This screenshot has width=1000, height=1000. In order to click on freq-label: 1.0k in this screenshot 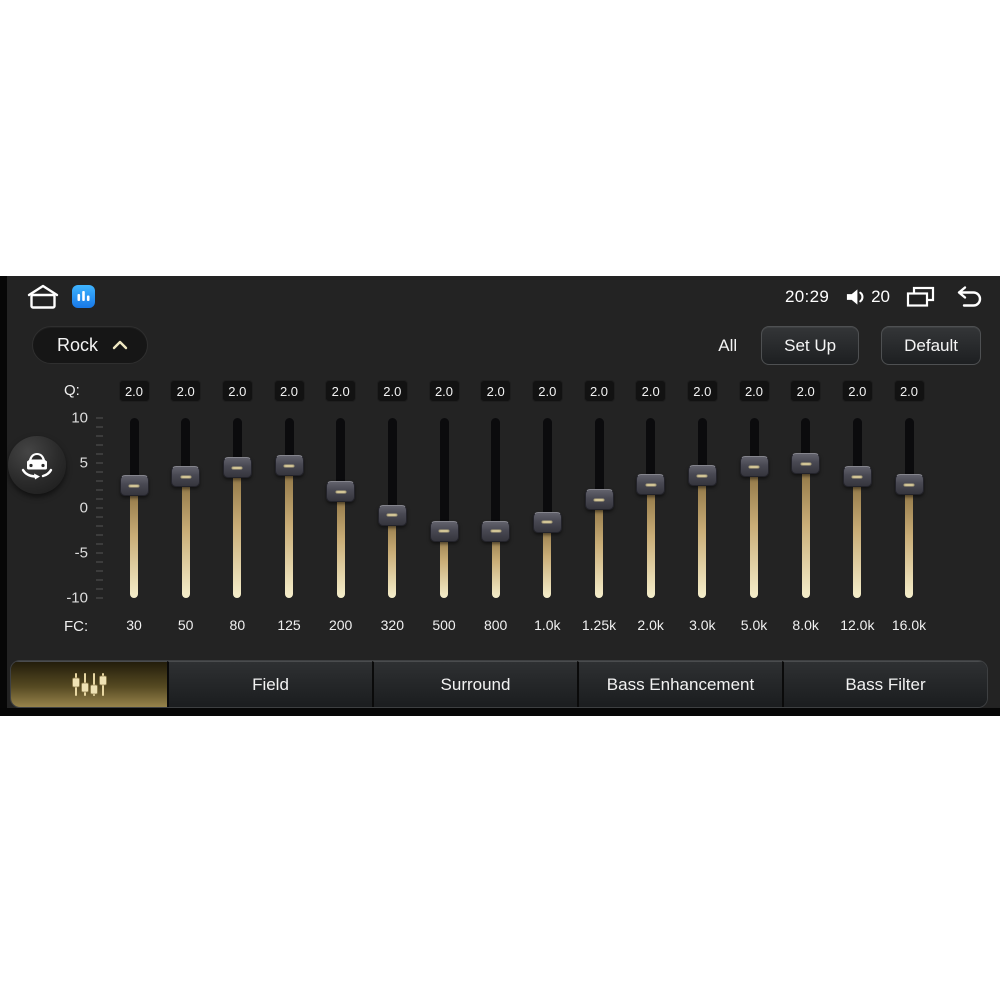, I will do `click(547, 625)`.